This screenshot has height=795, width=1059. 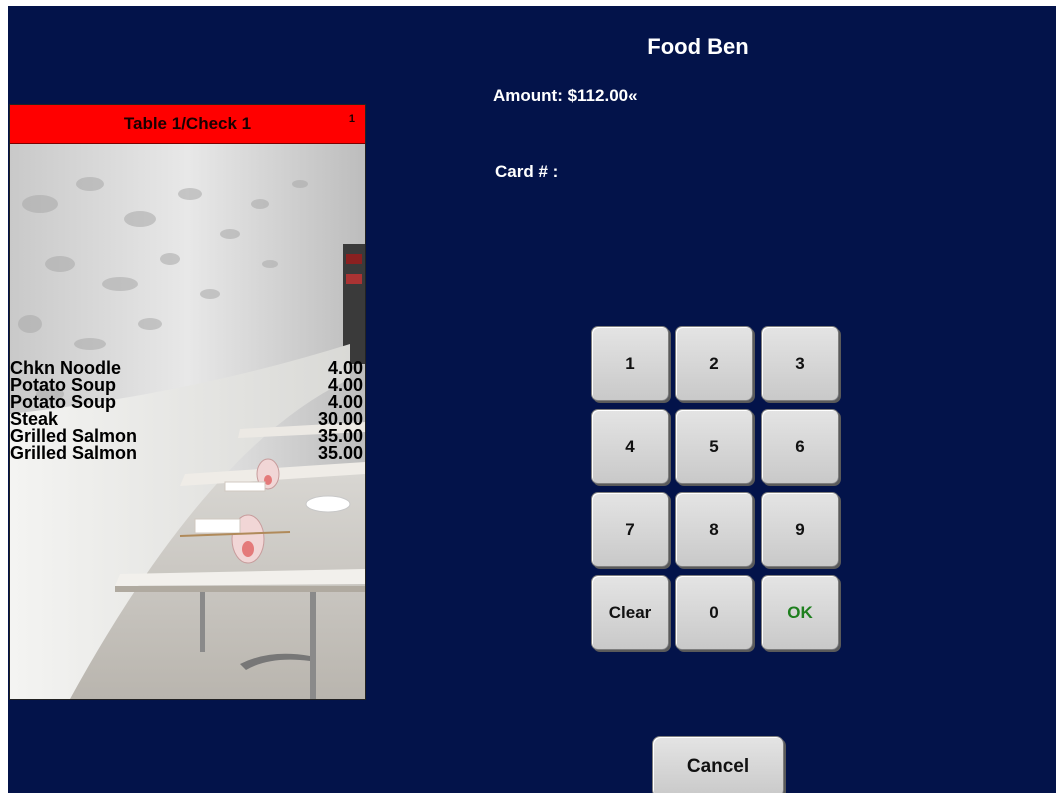 I want to click on key-9-button: 9, so click(x=800, y=529).